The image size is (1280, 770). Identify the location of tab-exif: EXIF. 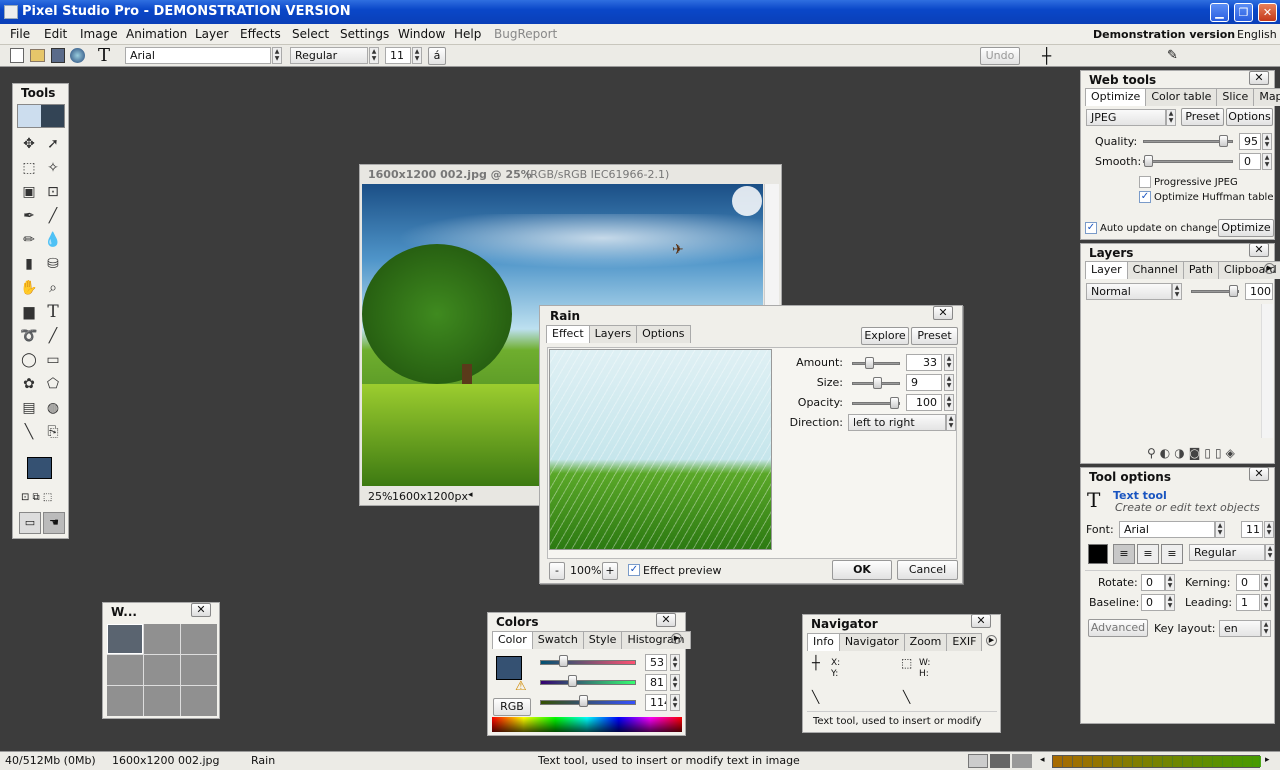
(964, 642).